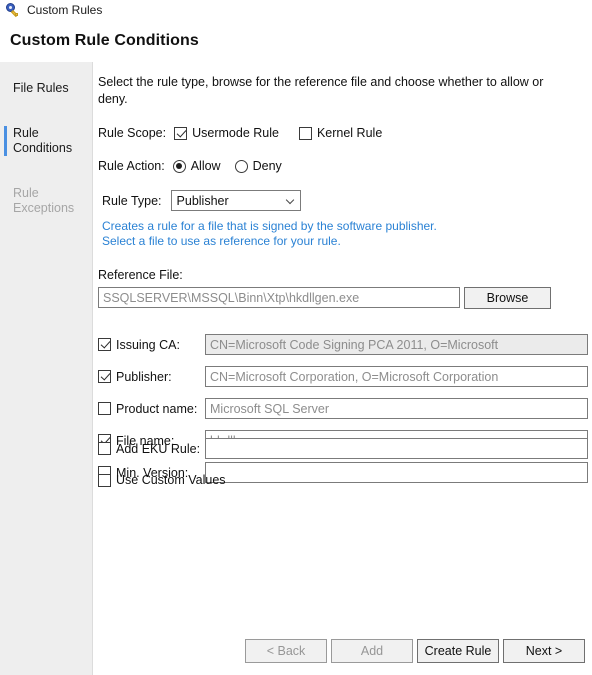  I want to click on checkbox-usermode-rule: Usermode Rule, so click(226, 133).